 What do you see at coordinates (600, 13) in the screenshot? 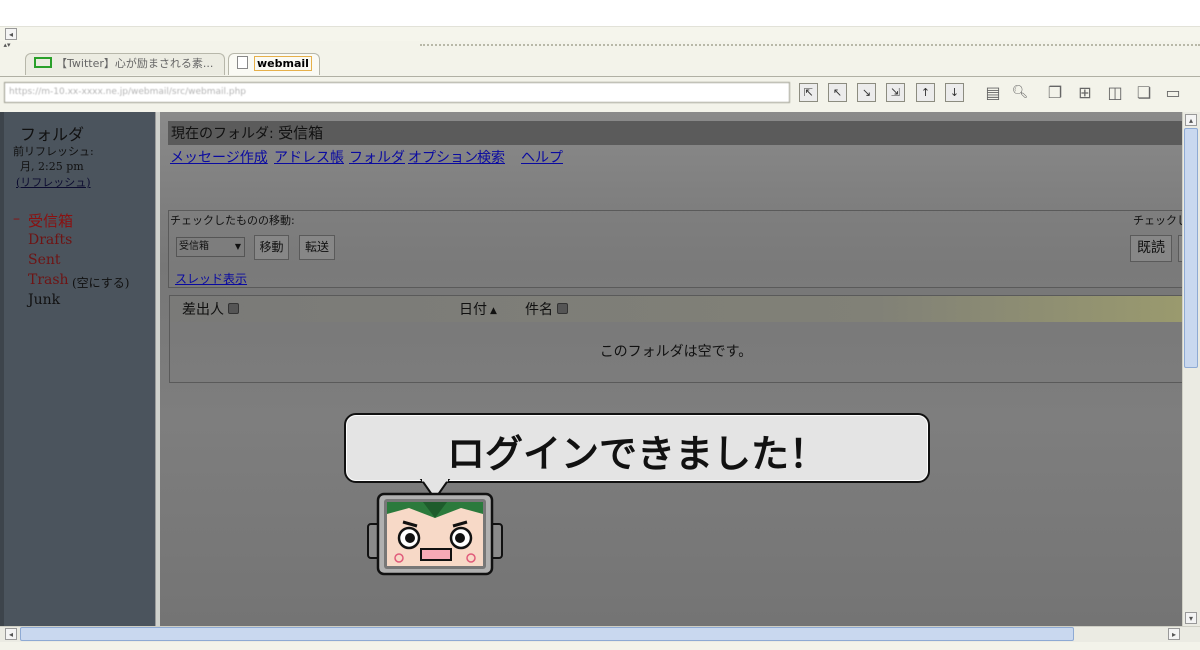
I see `title-area` at bounding box center [600, 13].